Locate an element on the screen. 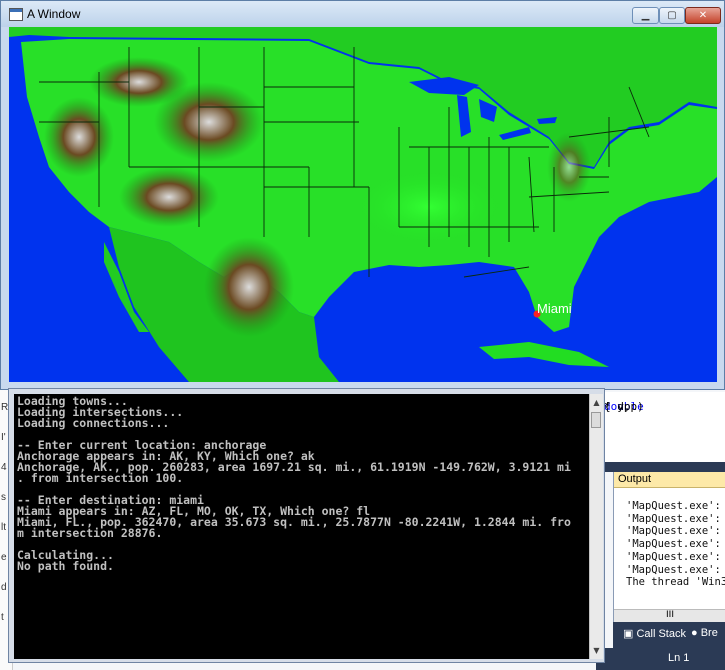  great-basin is located at coordinates (79, 137).